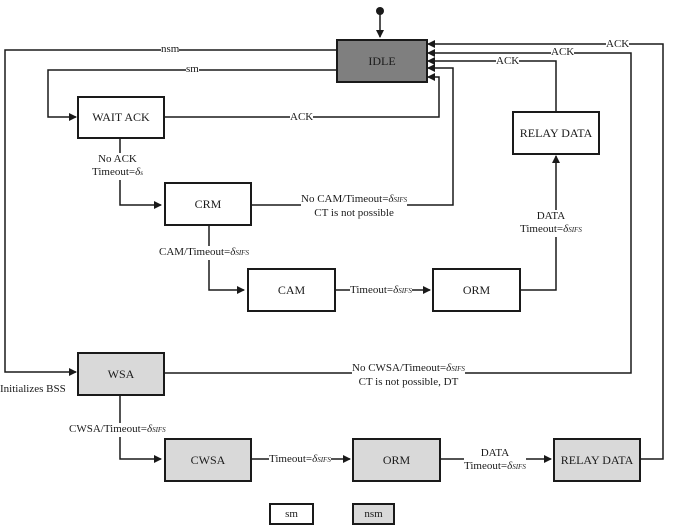  What do you see at coordinates (380, 11) in the screenshot?
I see `initial-state-dot` at bounding box center [380, 11].